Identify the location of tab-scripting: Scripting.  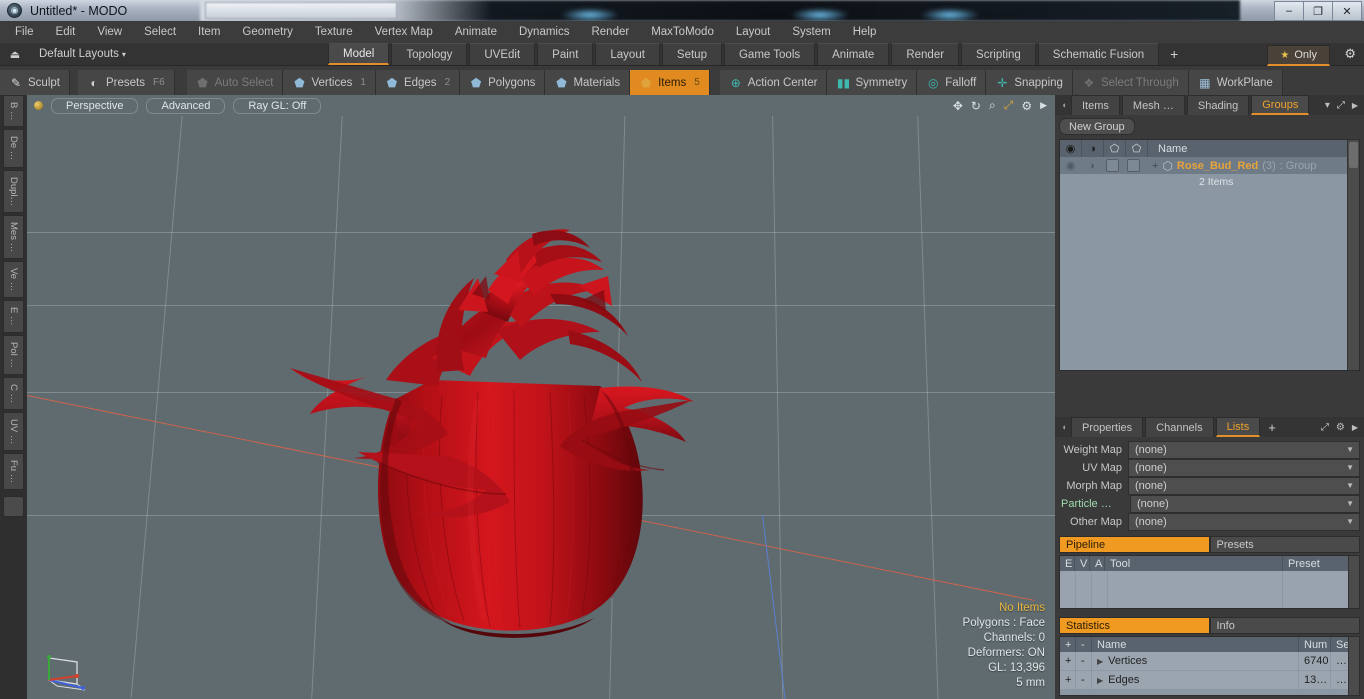
(998, 54).